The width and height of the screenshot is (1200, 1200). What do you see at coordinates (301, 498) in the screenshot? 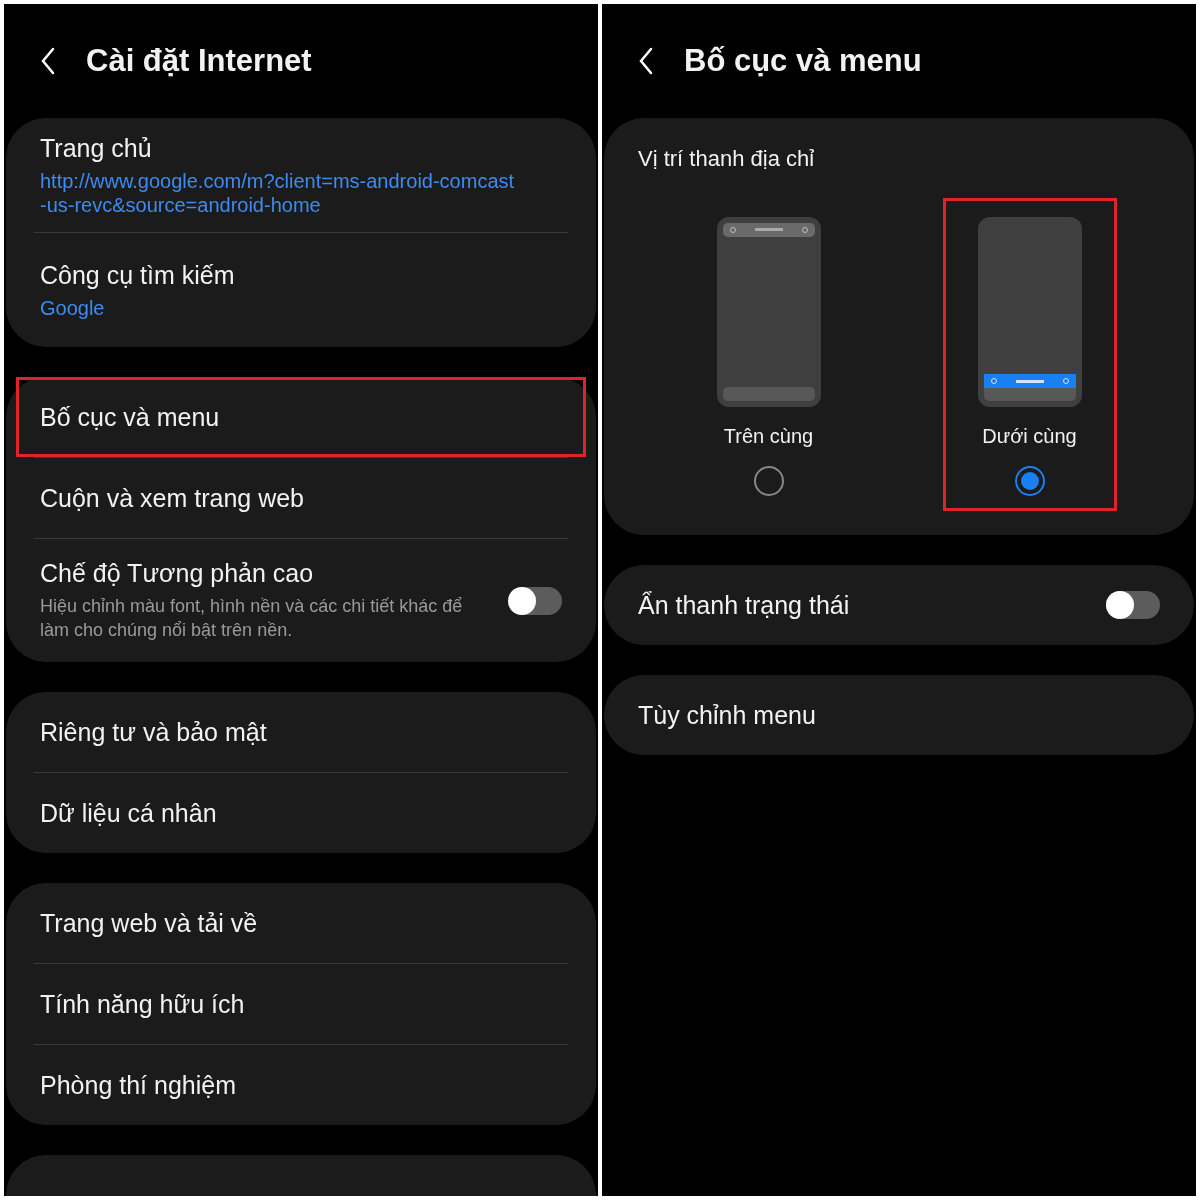
I see `settings-item: Cuộn và xem trang web` at bounding box center [301, 498].